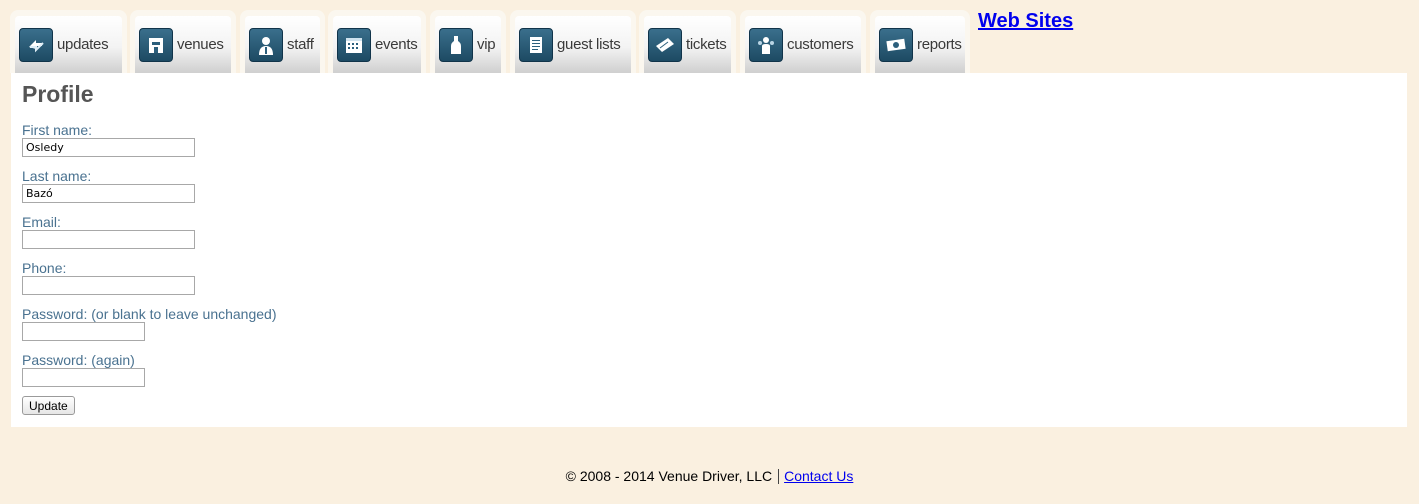  What do you see at coordinates (300, 44) in the screenshot?
I see `tab-staff-label: staff` at bounding box center [300, 44].